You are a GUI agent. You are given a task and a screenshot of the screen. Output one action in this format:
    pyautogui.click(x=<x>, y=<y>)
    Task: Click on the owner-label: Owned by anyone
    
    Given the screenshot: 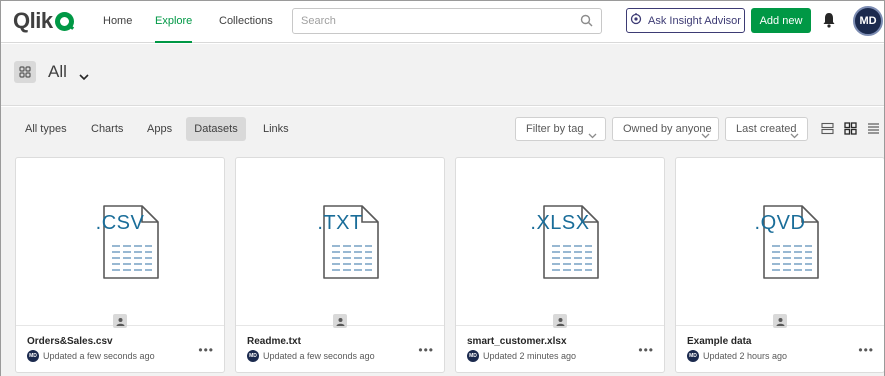 What is the action you would take?
    pyautogui.click(x=667, y=129)
    